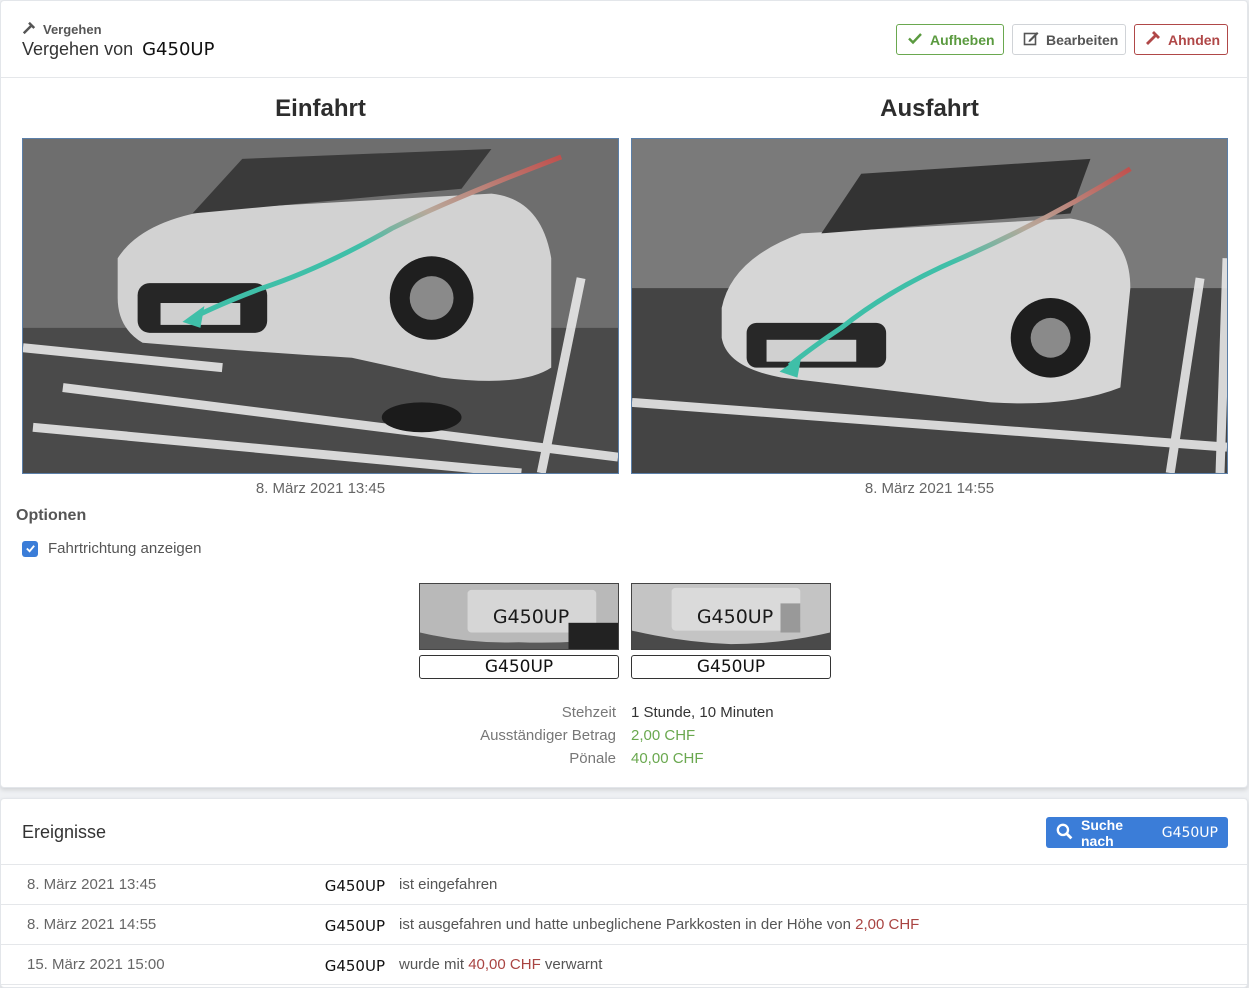  I want to click on options-title: Optionen, so click(51, 515).